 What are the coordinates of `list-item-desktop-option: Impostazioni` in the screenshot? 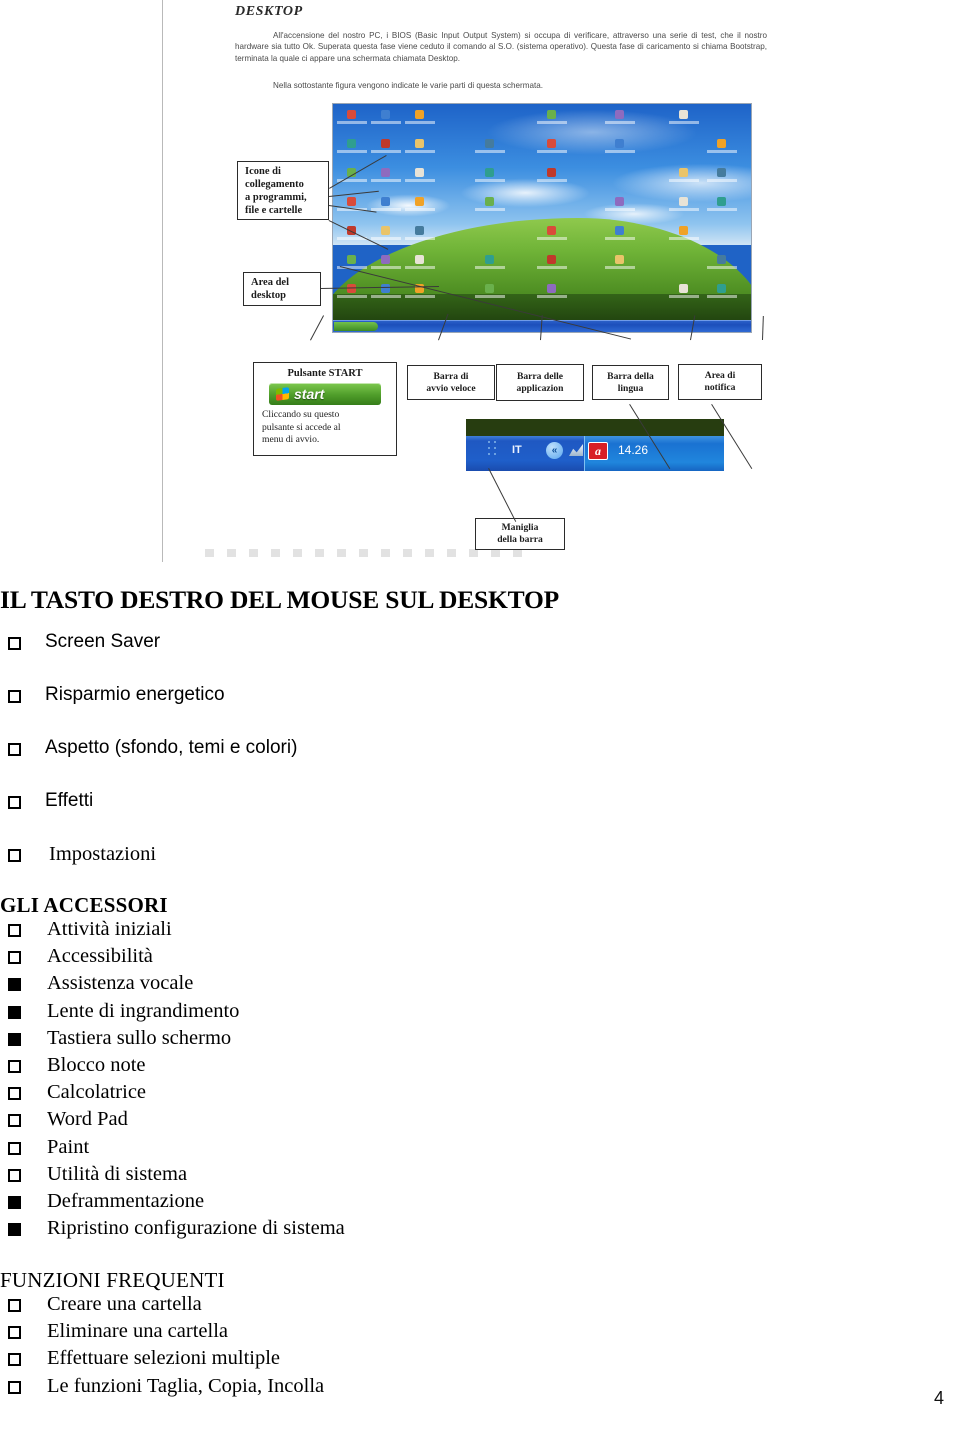 It's located at (148, 870).